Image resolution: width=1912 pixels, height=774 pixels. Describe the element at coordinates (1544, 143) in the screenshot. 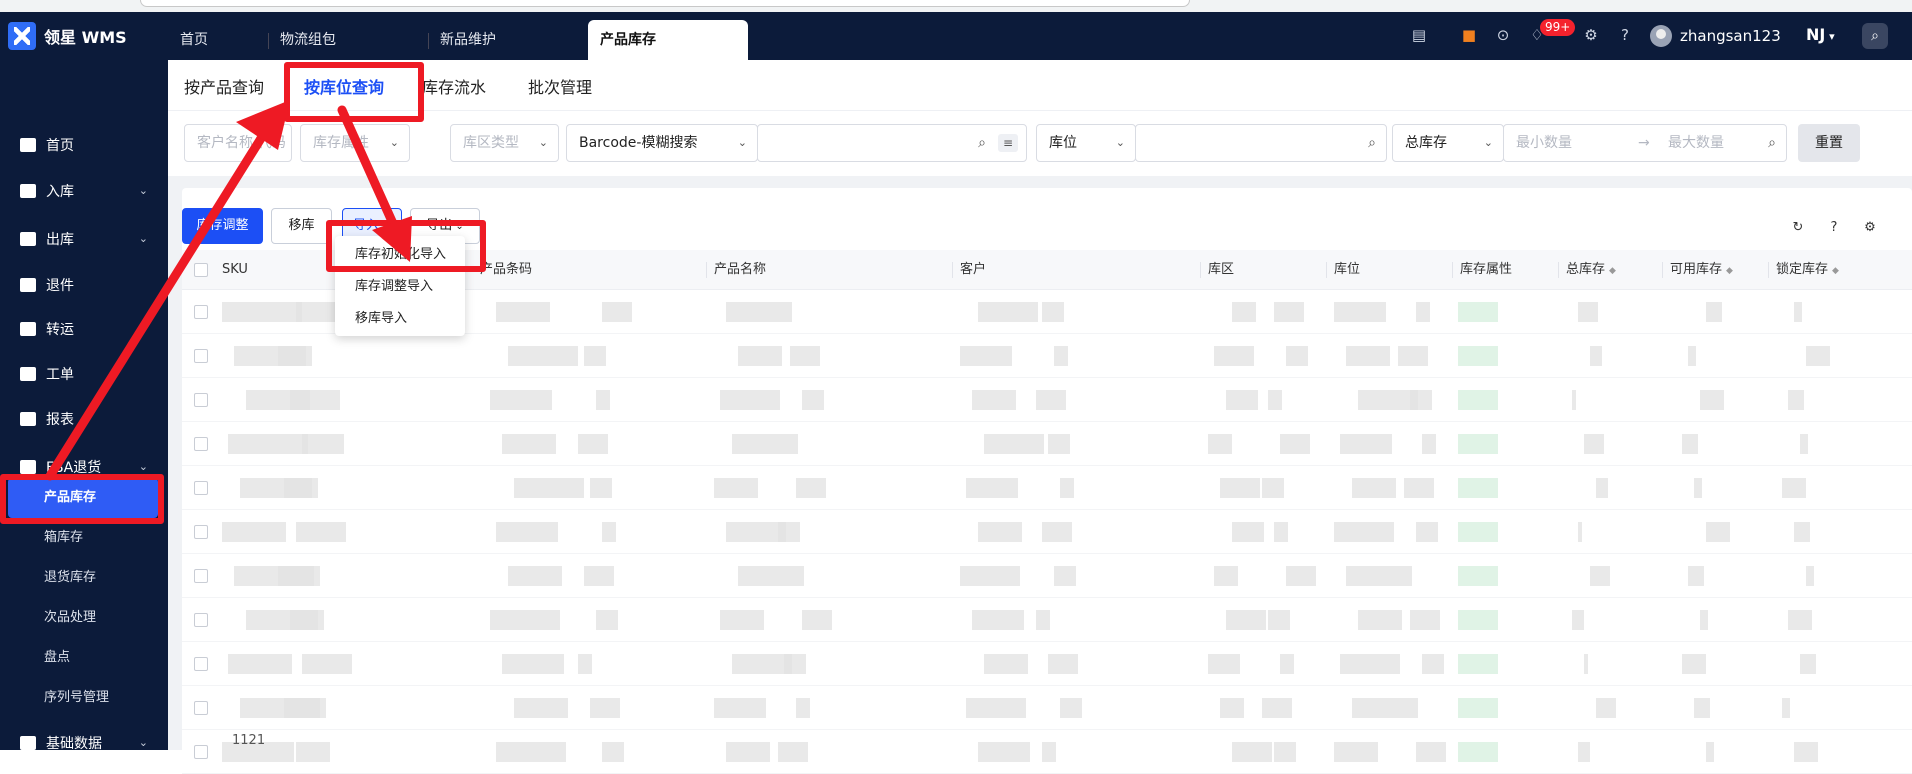

I see `min-quantity-field: 最小数量` at that location.